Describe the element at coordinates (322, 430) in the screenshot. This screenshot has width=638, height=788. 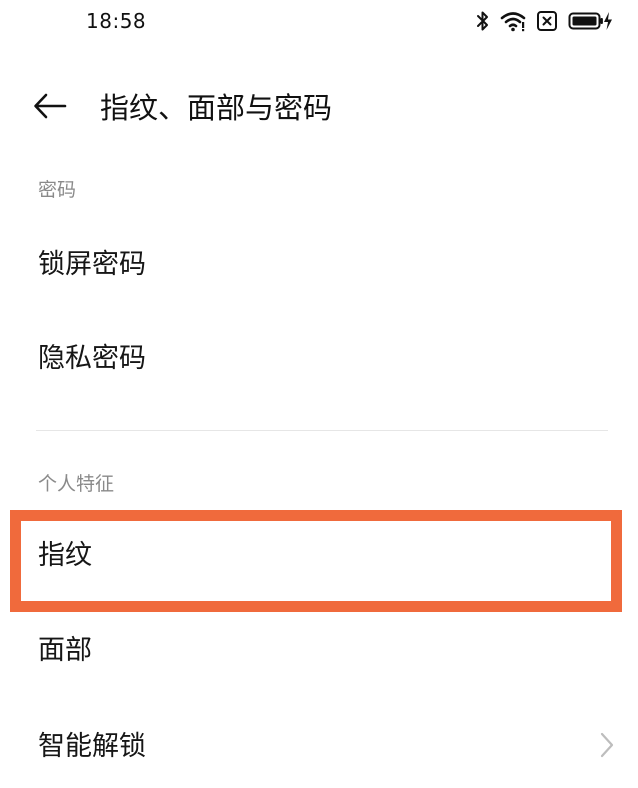
I see `section-divider` at that location.